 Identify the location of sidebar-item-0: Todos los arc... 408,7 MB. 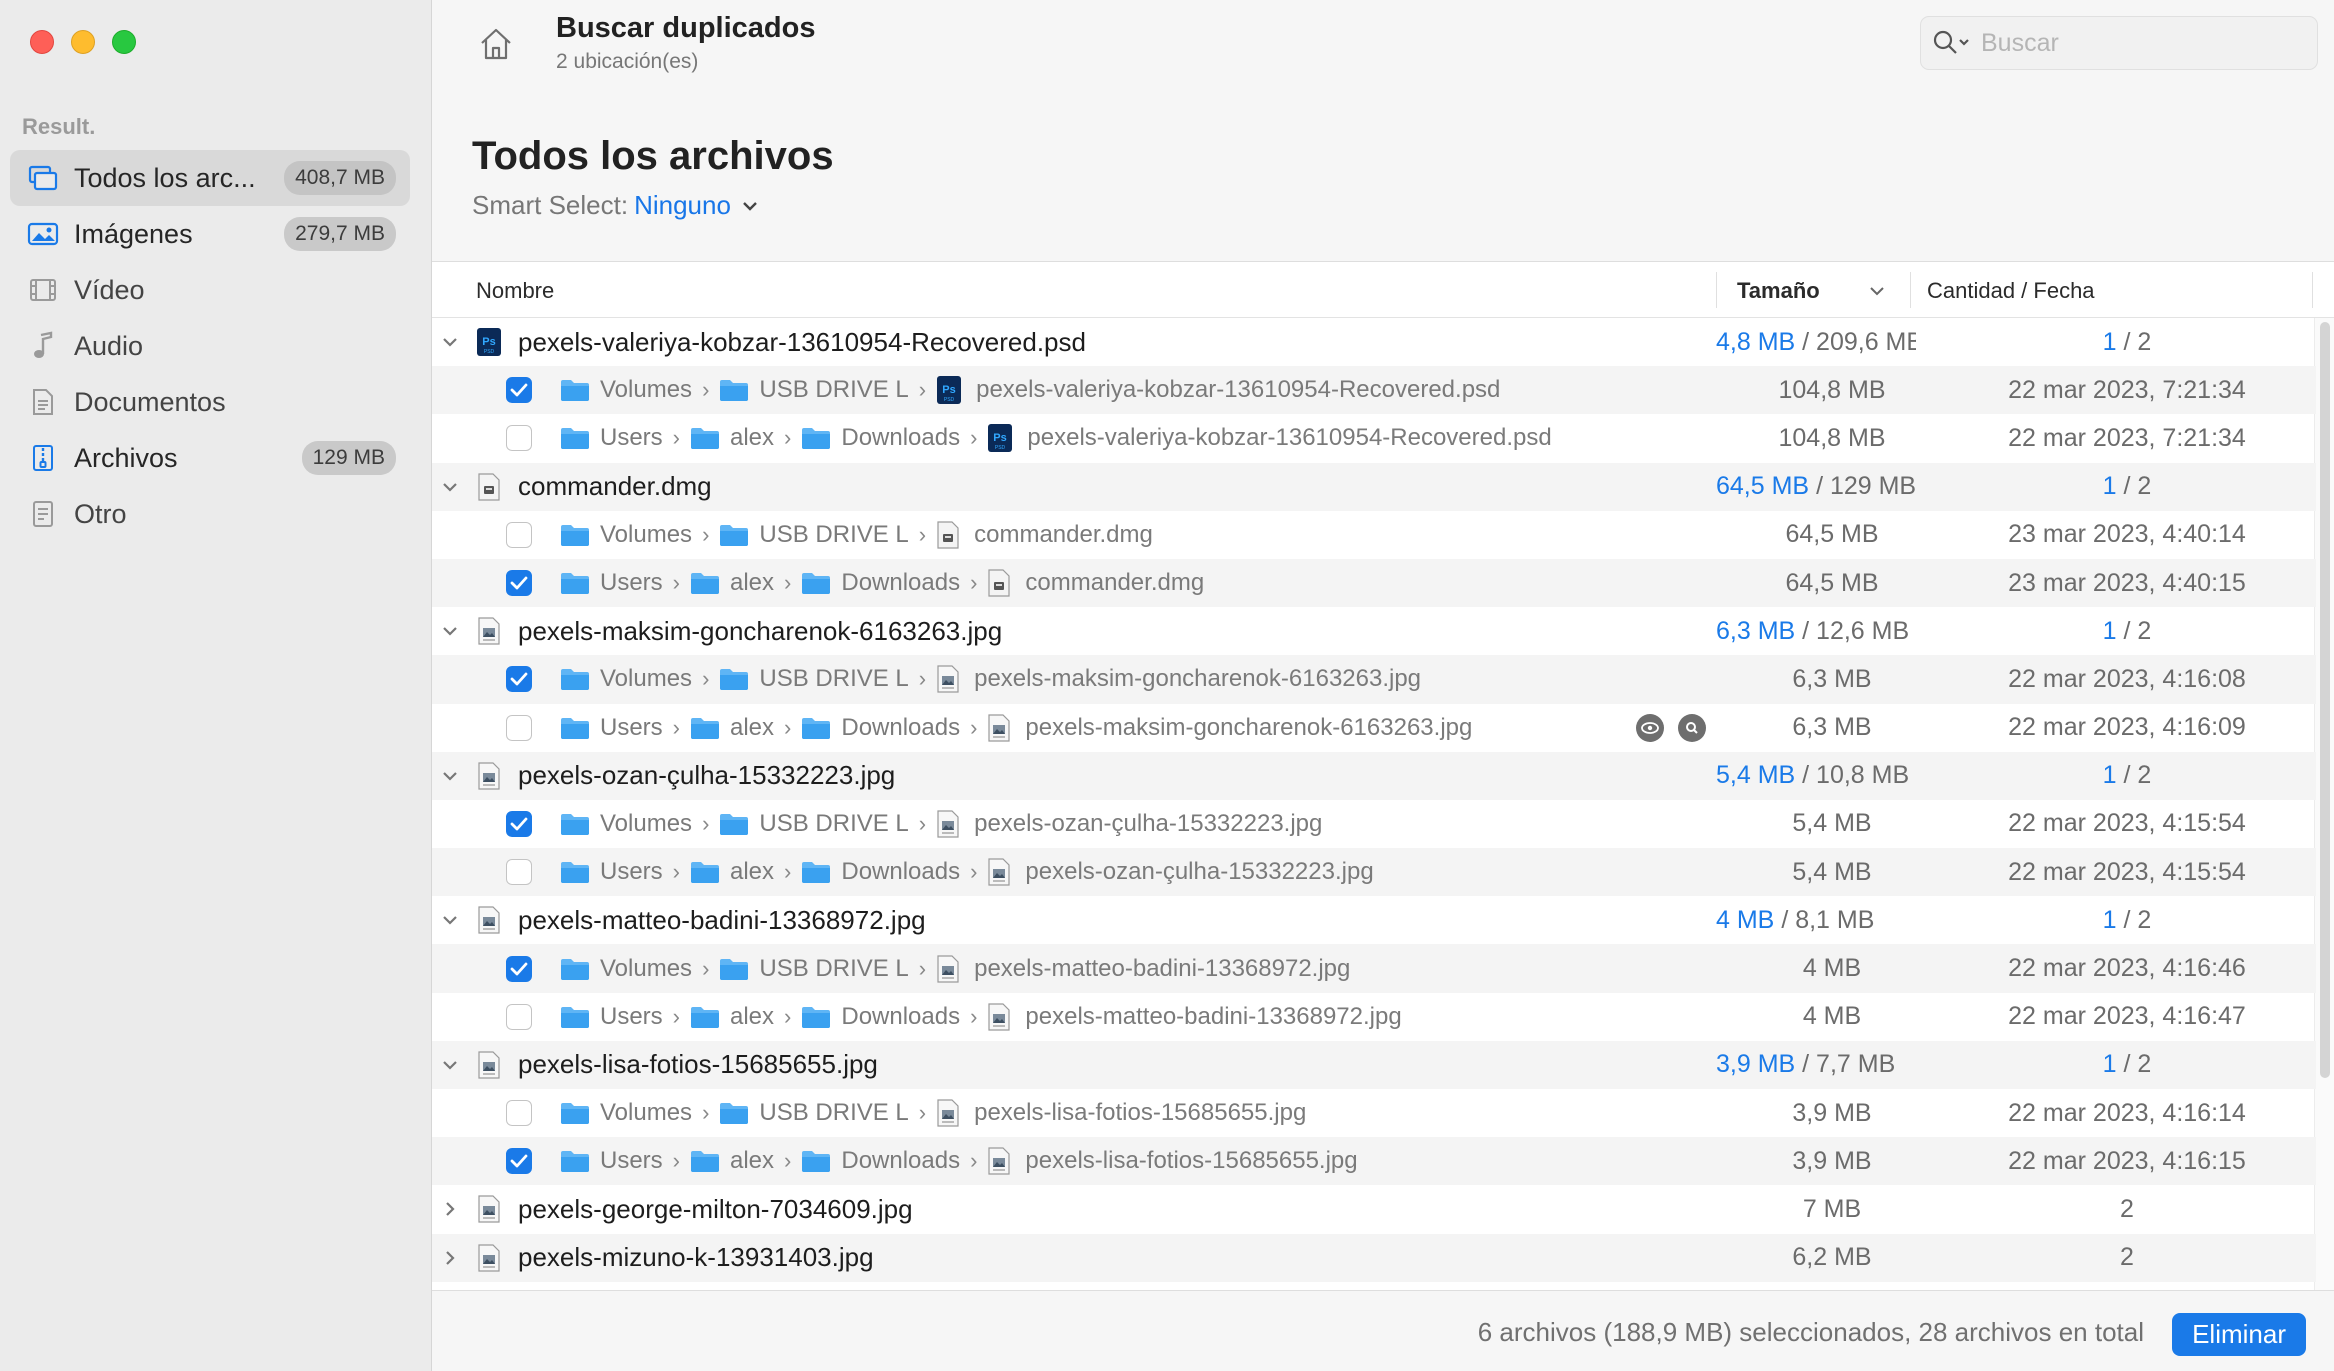
(210, 178).